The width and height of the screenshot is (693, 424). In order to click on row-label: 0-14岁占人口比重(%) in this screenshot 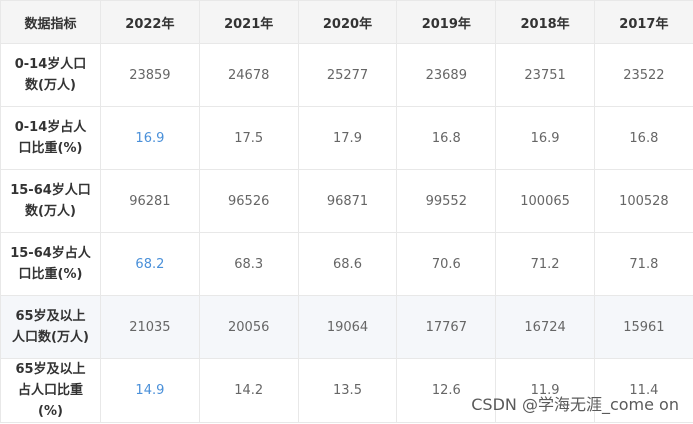, I will do `click(50, 138)`.